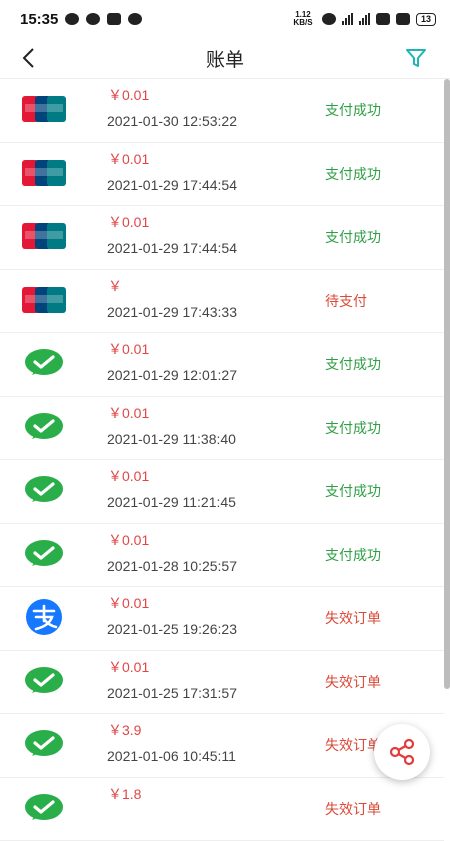 This screenshot has width=450, height=841. I want to click on bill-time: 2021-01-30 12:53:22, so click(172, 121).